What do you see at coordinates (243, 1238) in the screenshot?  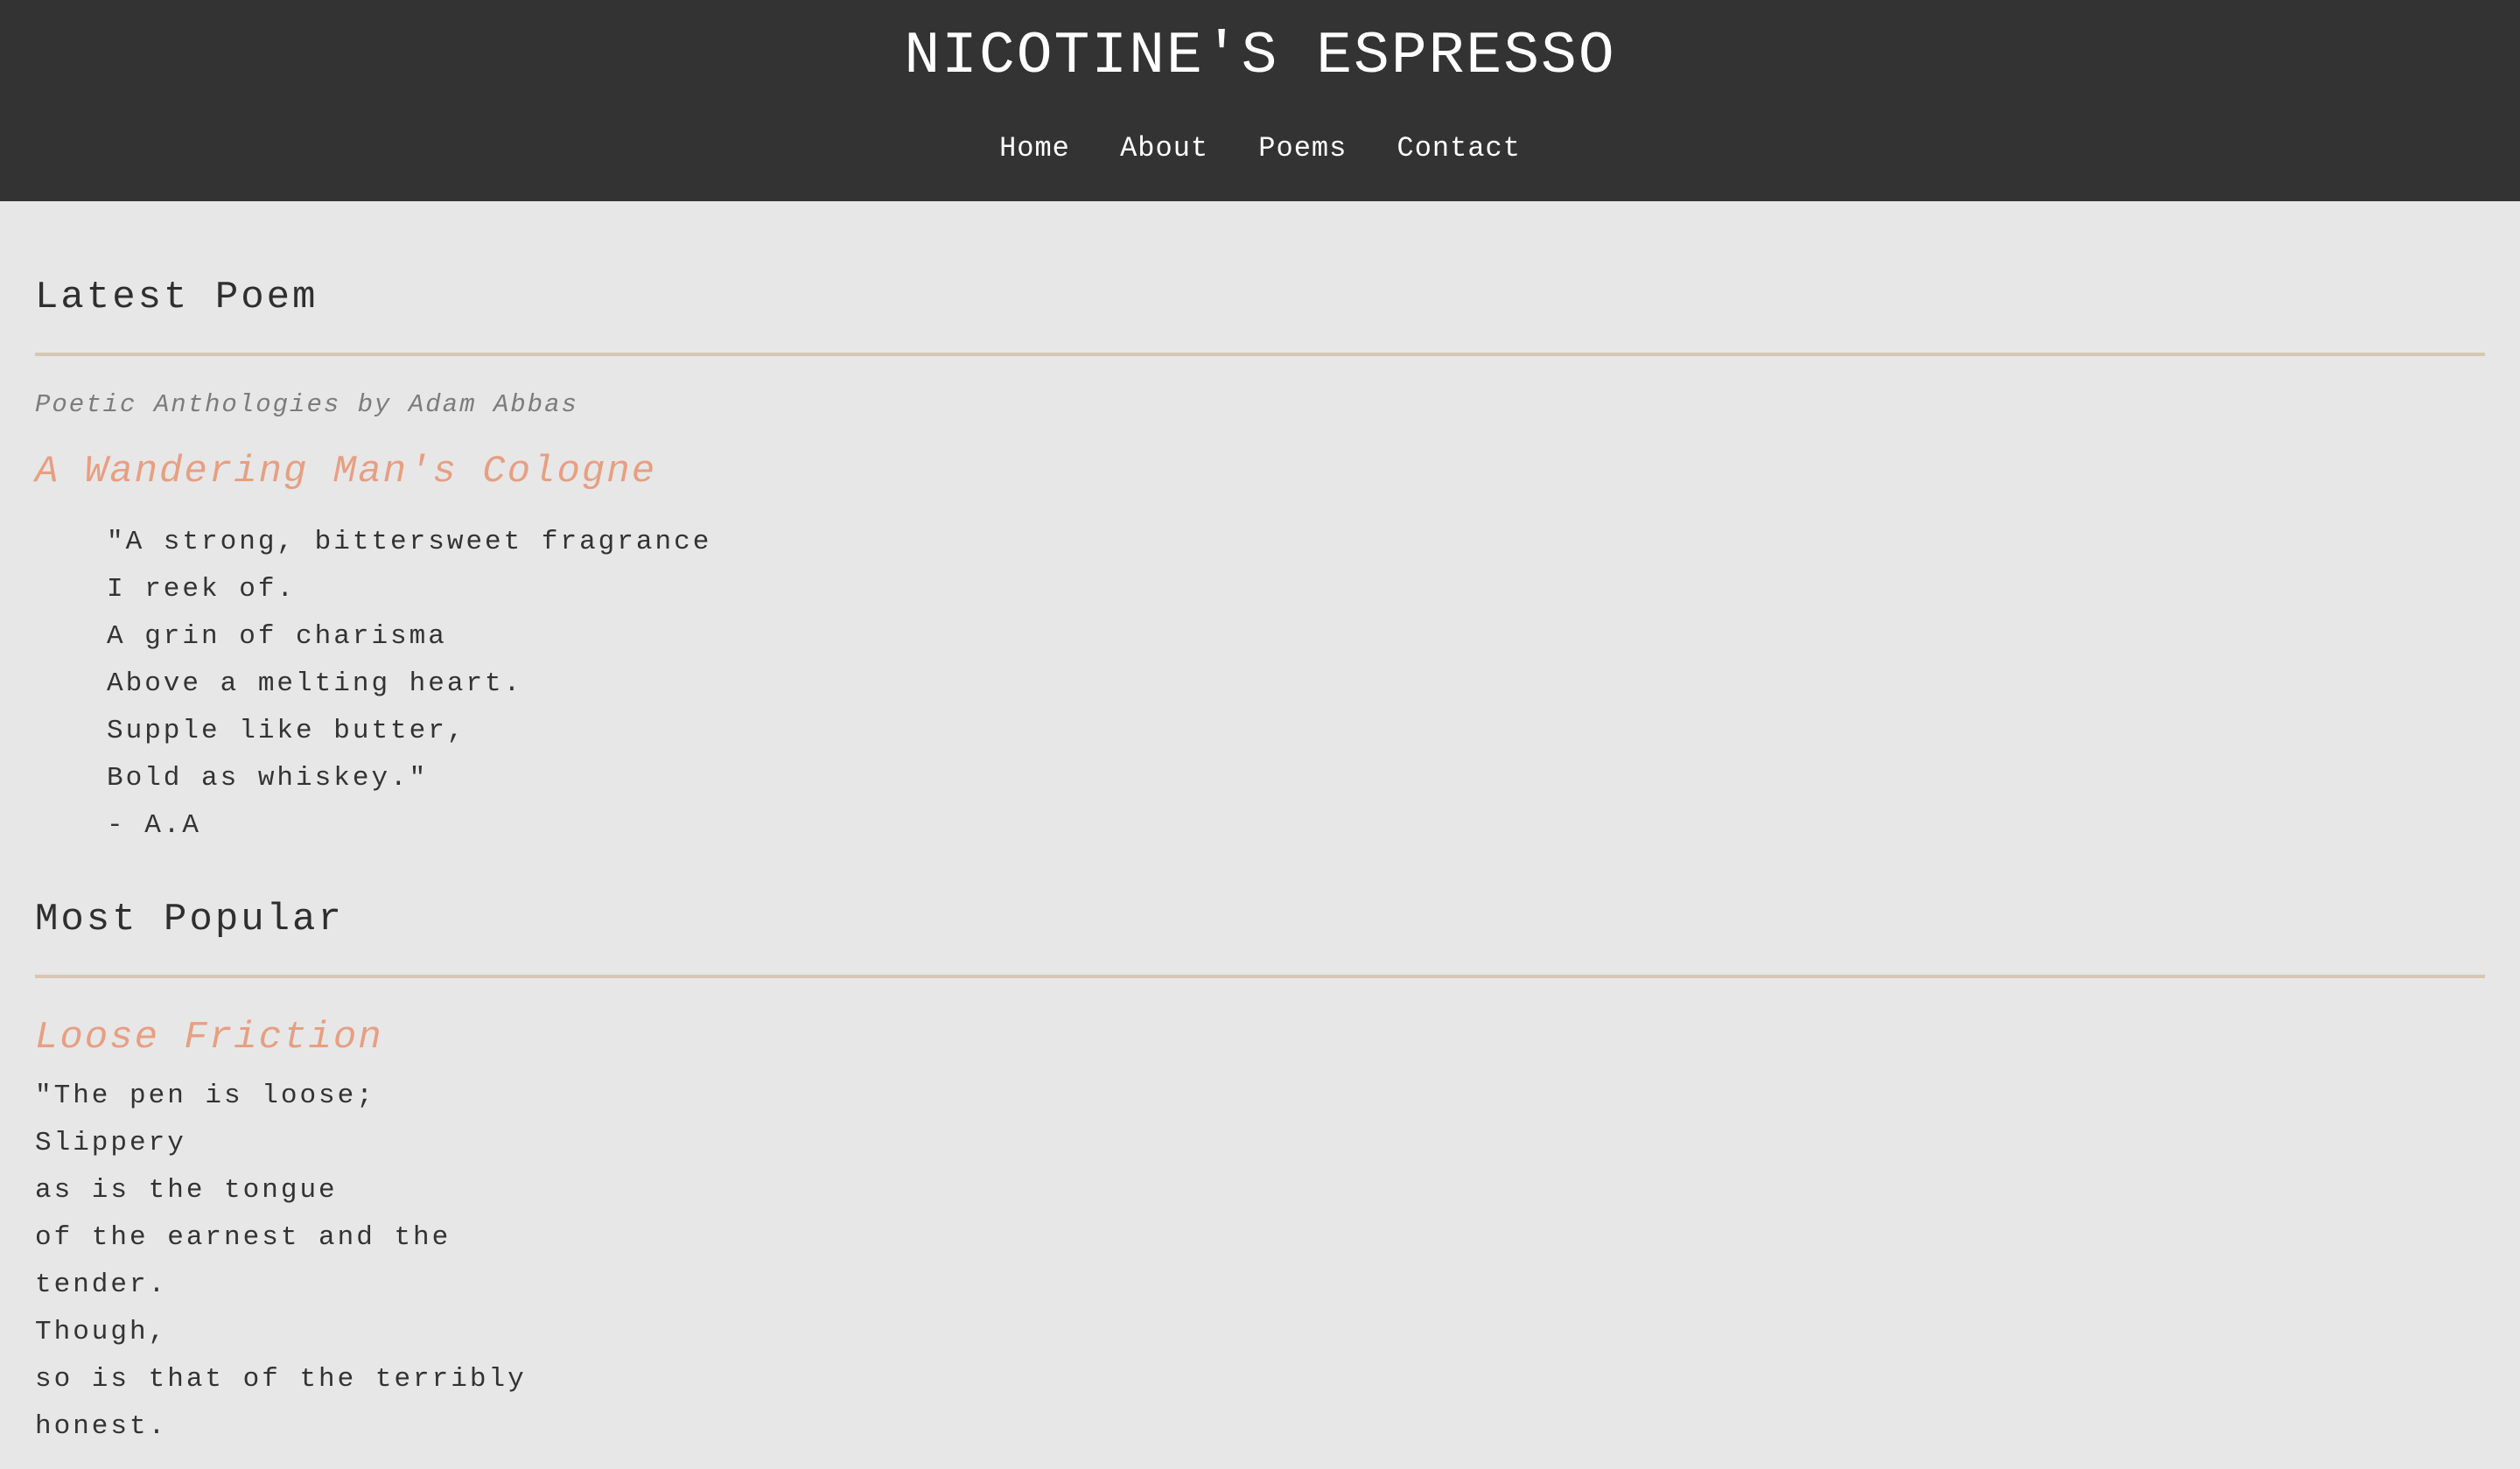 I see `poem-line: of the earnest and the` at bounding box center [243, 1238].